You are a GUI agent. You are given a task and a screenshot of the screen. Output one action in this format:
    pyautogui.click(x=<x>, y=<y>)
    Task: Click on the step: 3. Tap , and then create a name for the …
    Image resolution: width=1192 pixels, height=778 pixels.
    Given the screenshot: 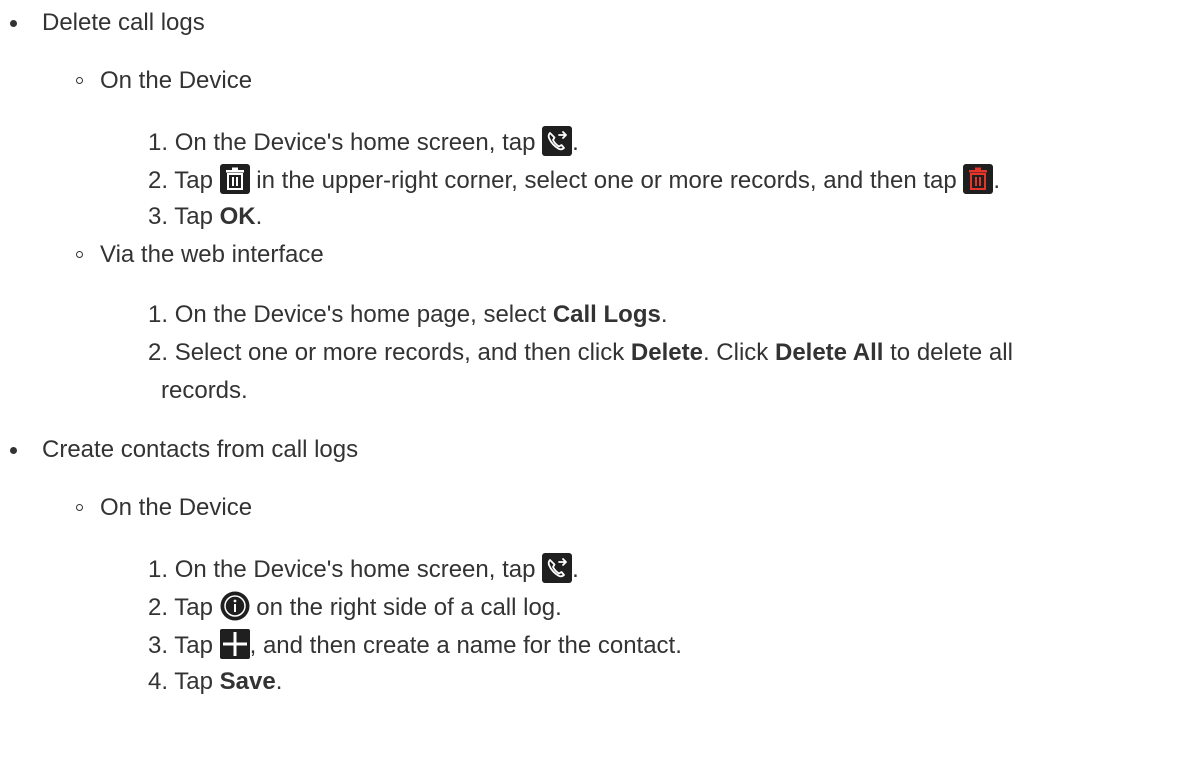 What is the action you would take?
    pyautogui.click(x=415, y=645)
    